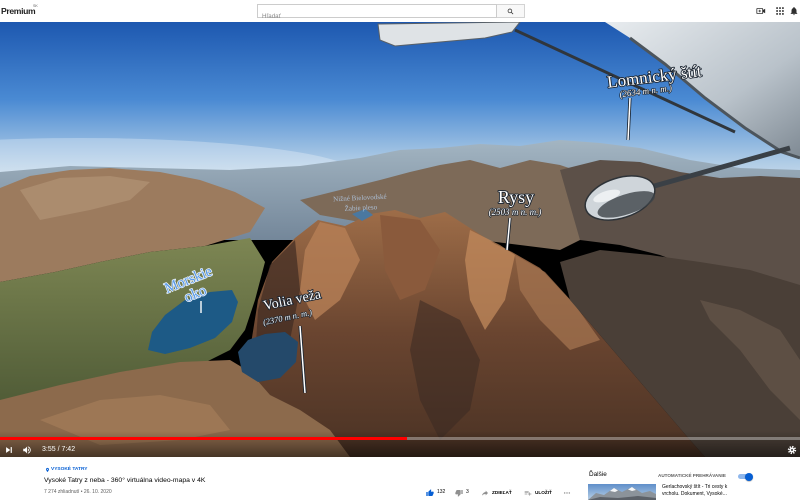 Image resolution: width=800 pixels, height=500 pixels. I want to click on masthead: Premium SK, so click(400, 11).